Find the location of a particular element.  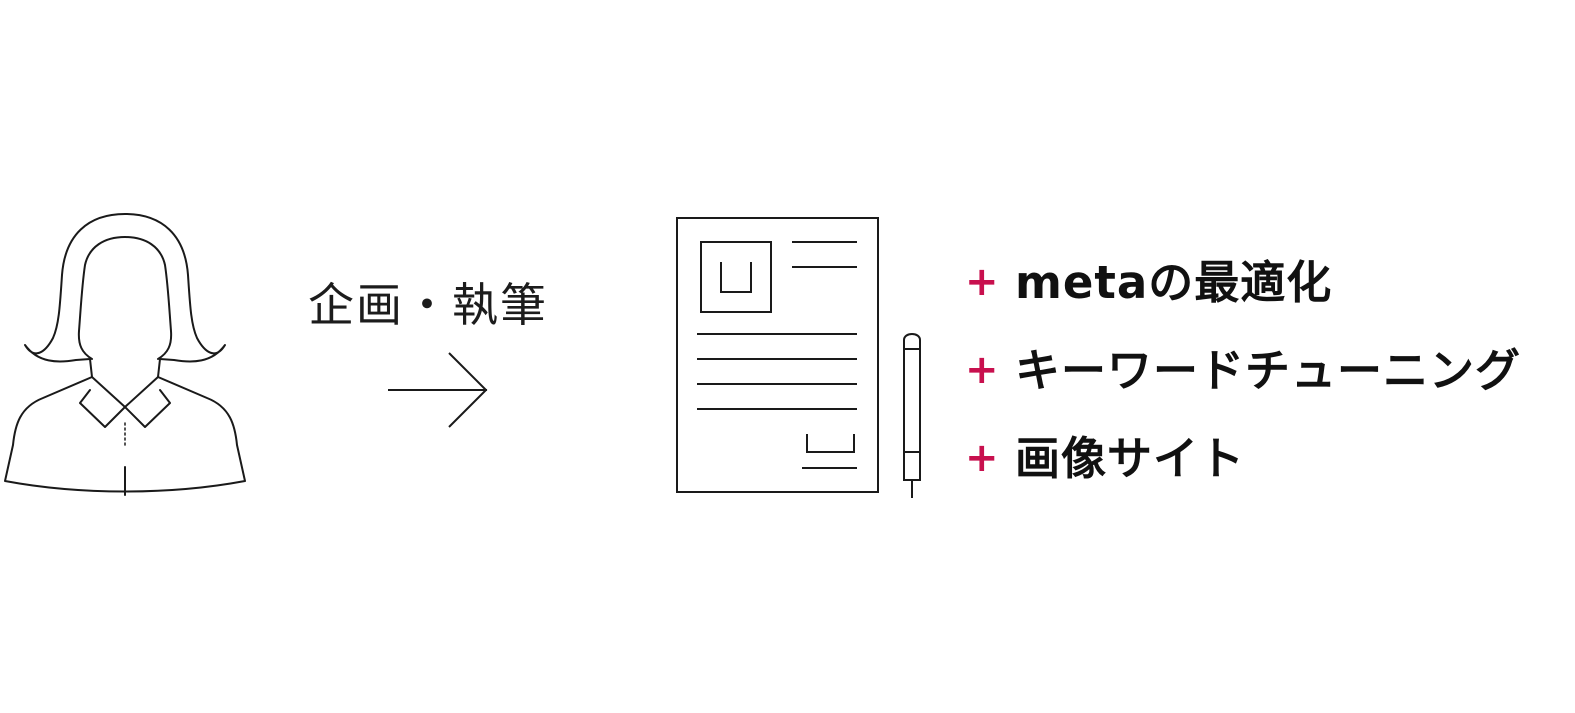

woman-silhouette-icon is located at coordinates (125, 354).